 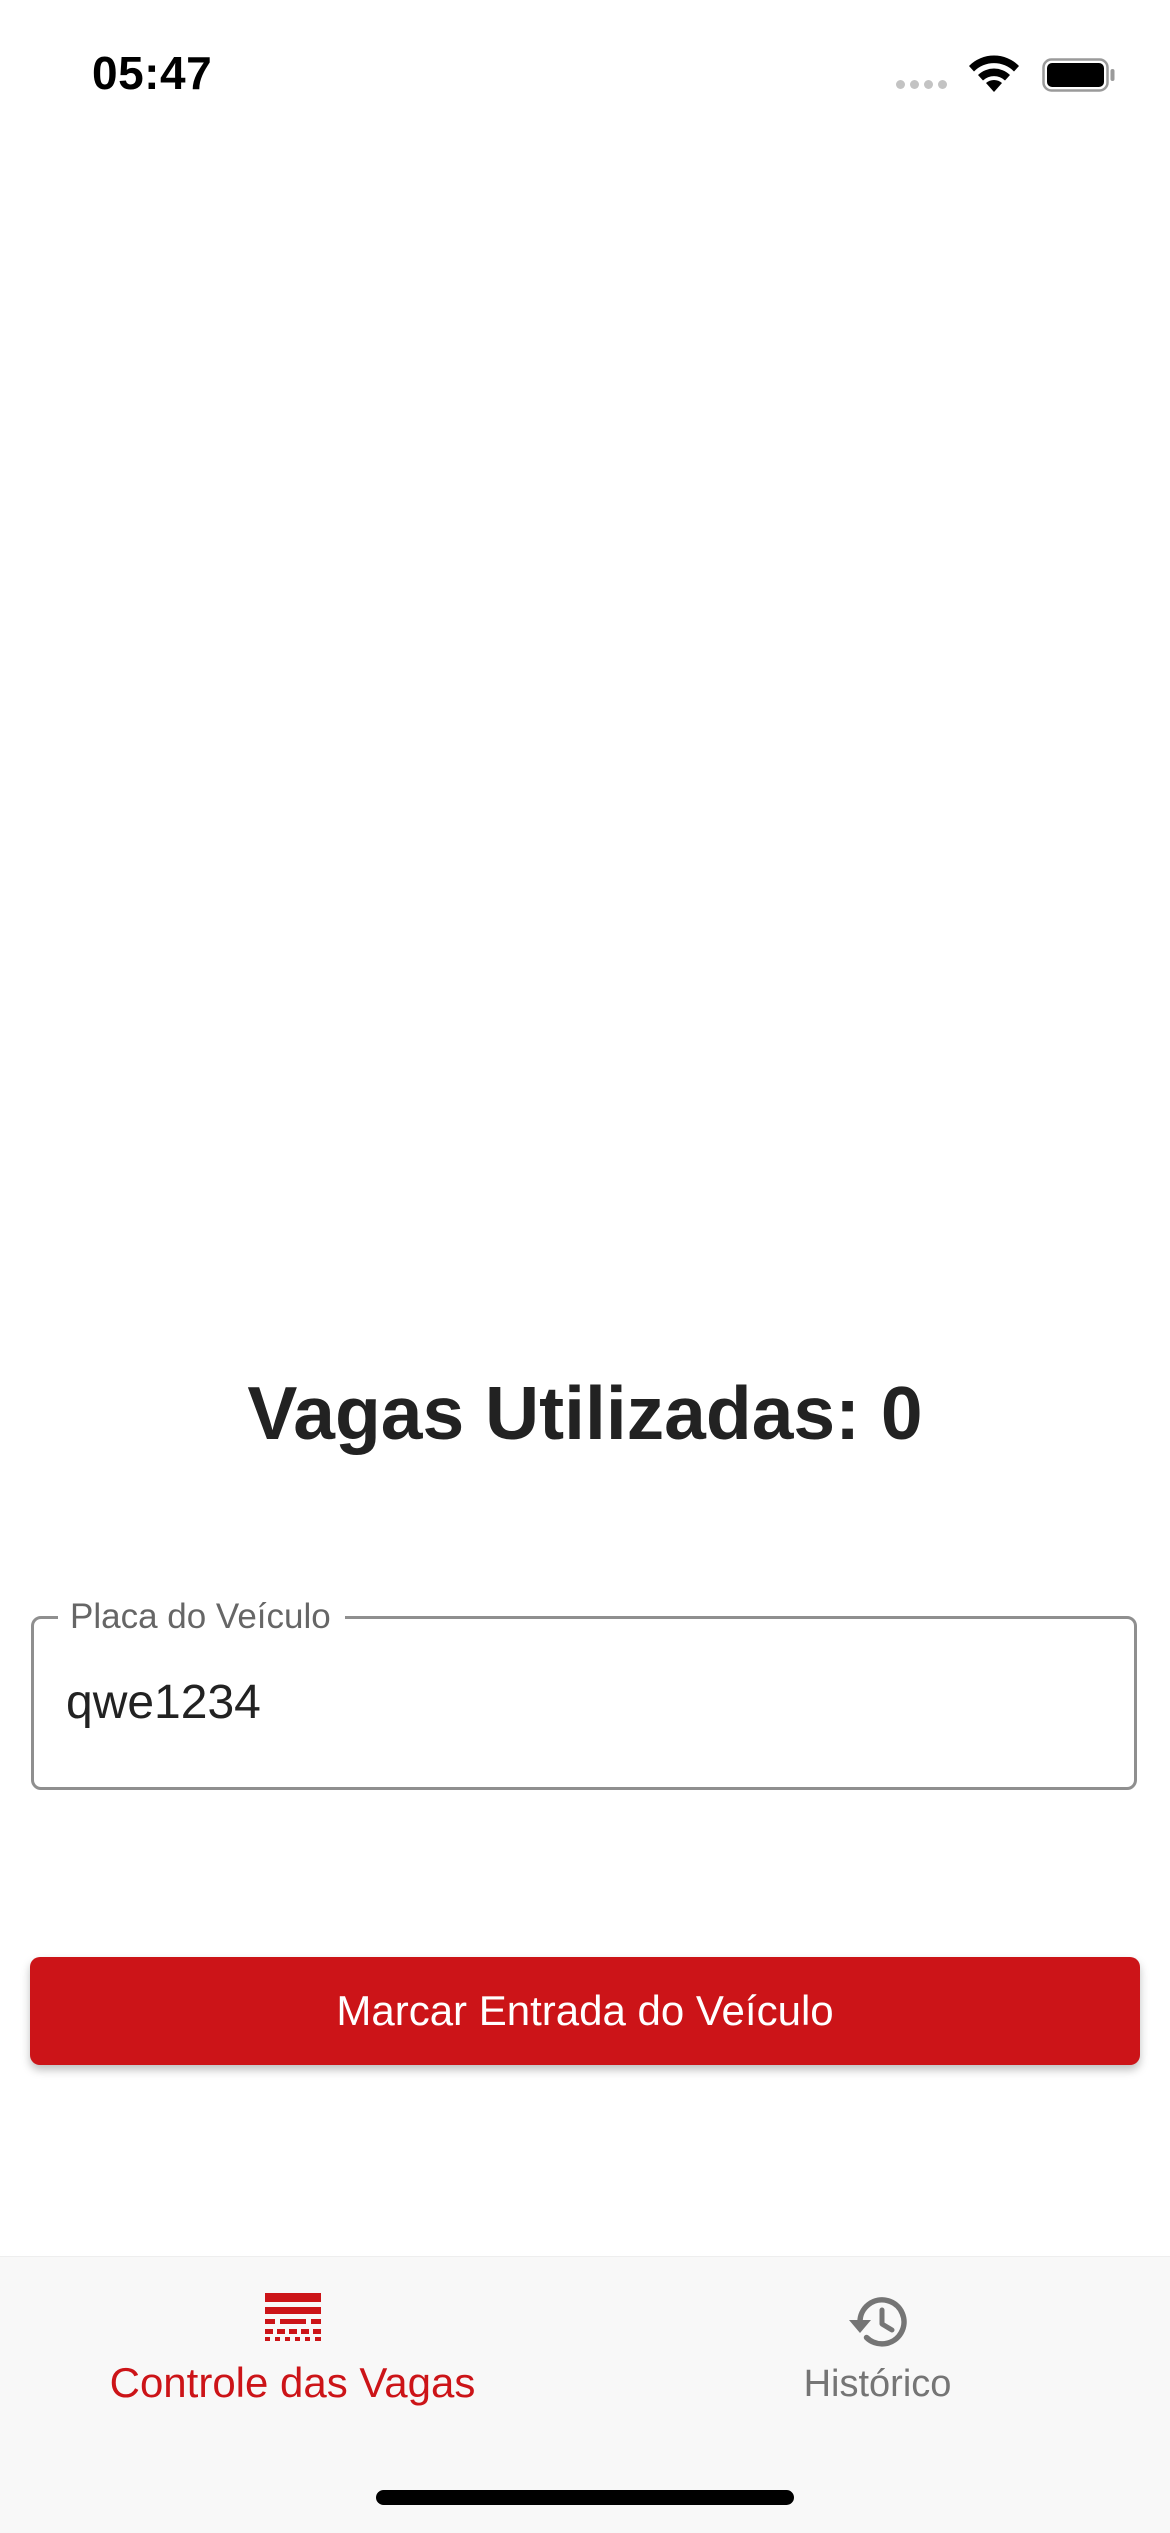 I want to click on tab-historico: Histórico, so click(x=877, y=2347).